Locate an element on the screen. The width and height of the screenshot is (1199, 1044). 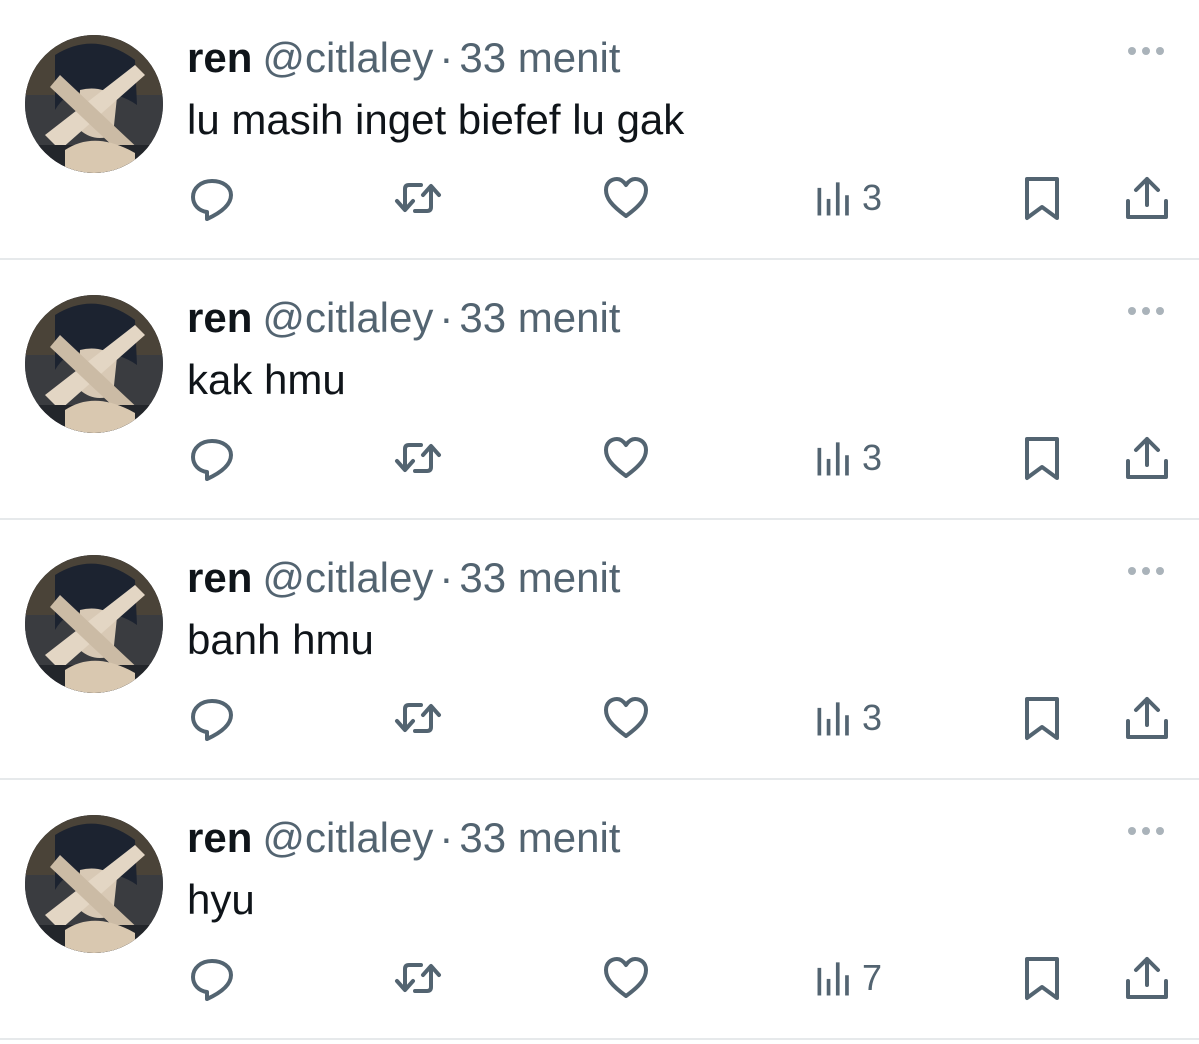
divider is located at coordinates (599, 1039).